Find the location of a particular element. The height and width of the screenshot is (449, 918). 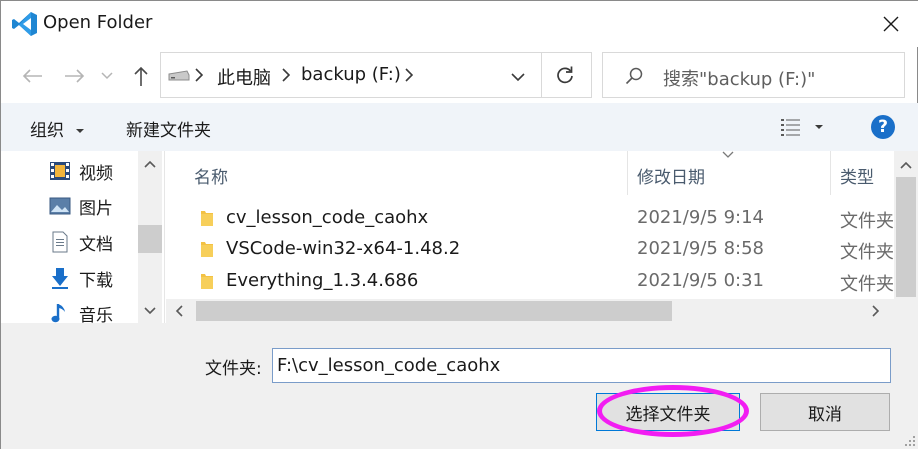

arrow-up-icon is located at coordinates (141, 76).